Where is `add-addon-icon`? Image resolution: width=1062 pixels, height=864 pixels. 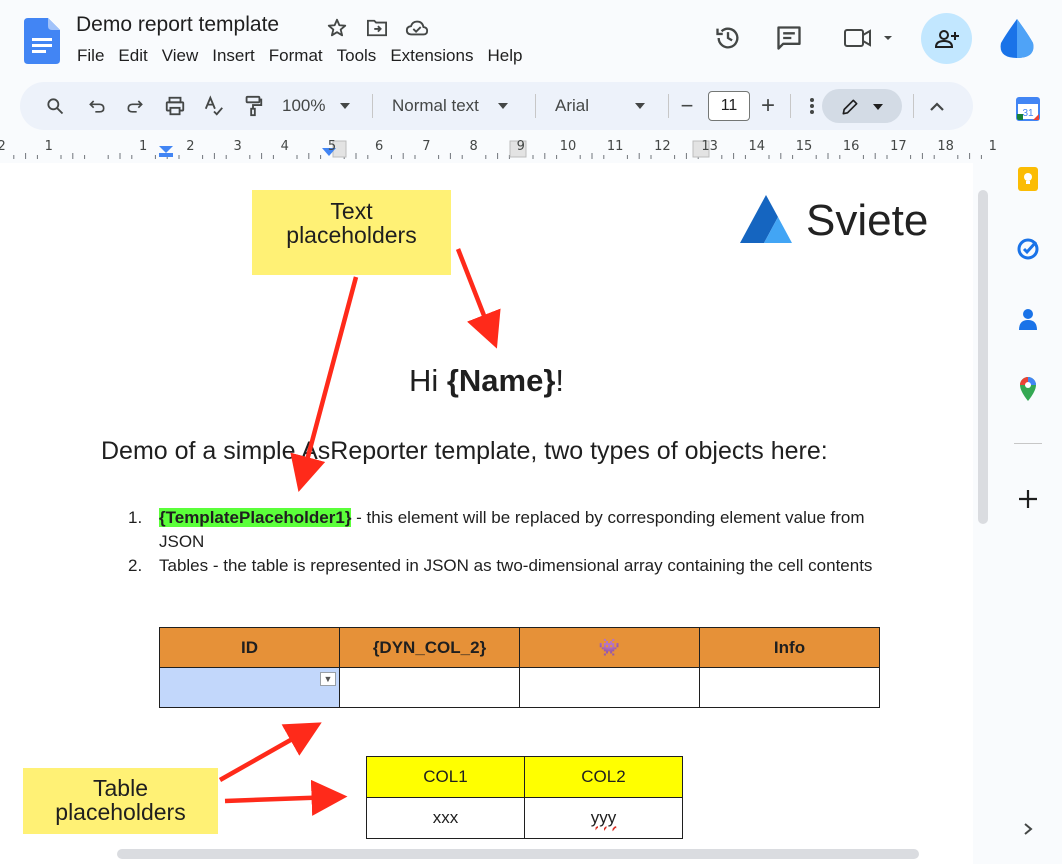
add-addon-icon is located at coordinates (1028, 499).